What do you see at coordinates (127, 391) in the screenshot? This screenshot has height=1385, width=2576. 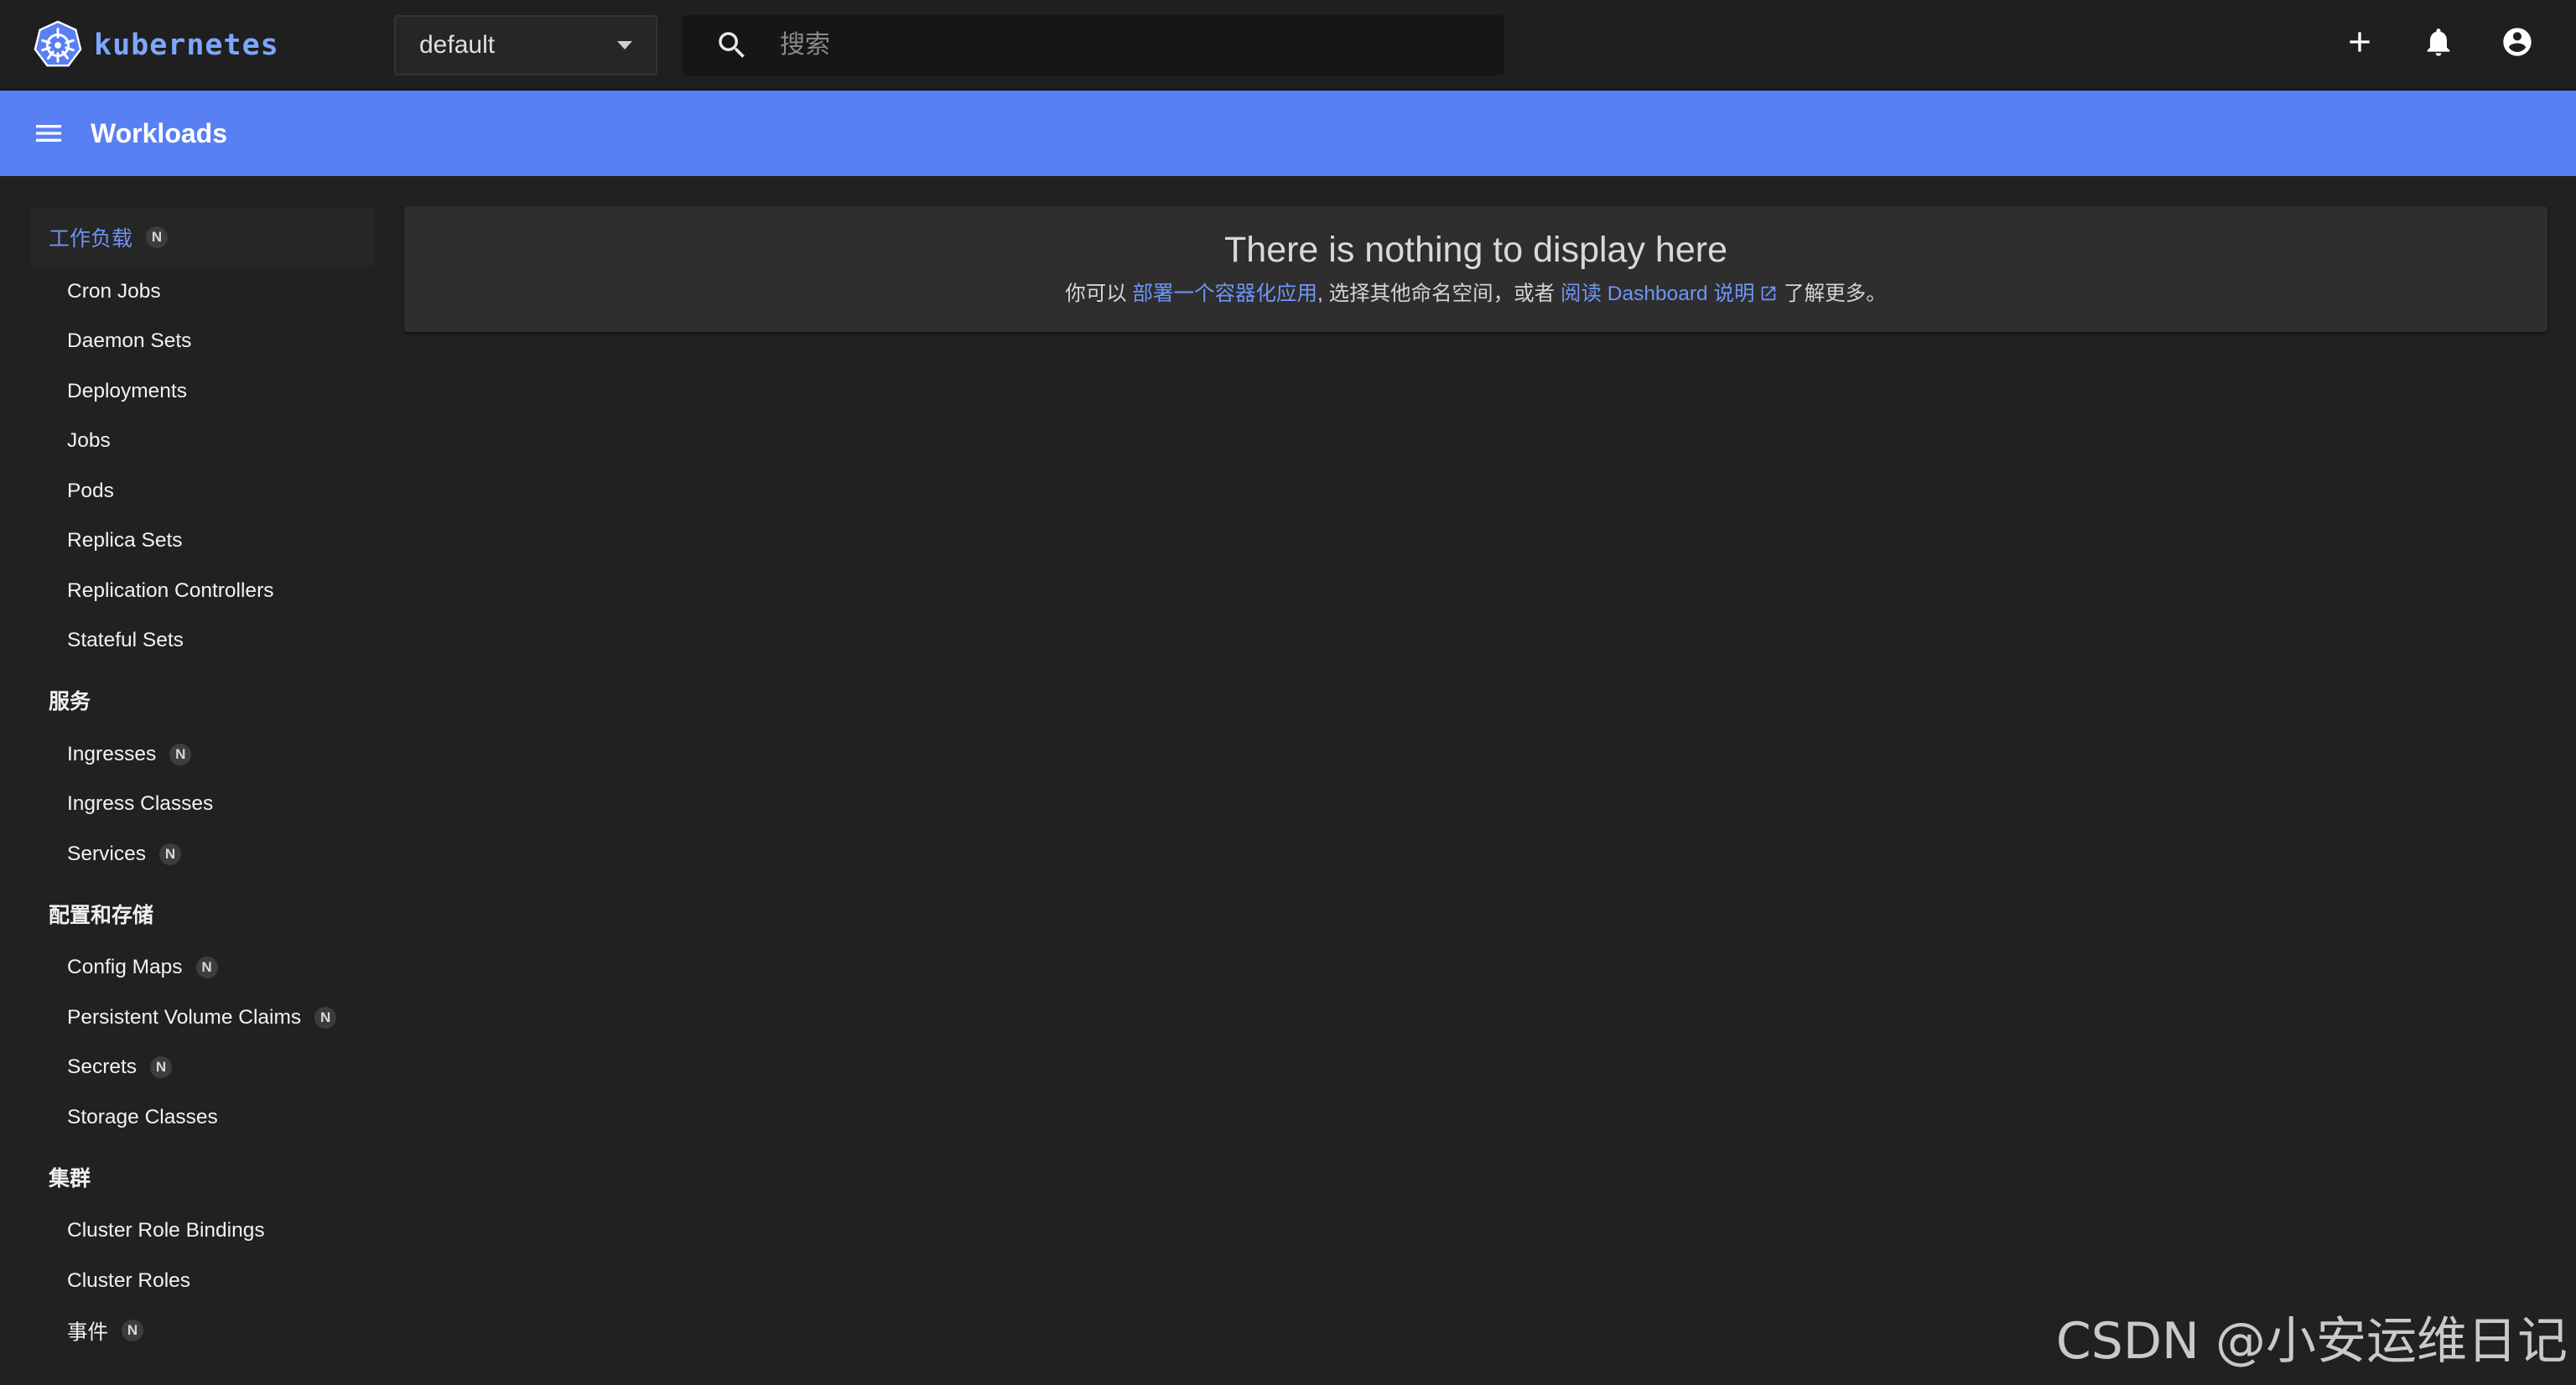 I see `sidebar-item-label: Deployments` at bounding box center [127, 391].